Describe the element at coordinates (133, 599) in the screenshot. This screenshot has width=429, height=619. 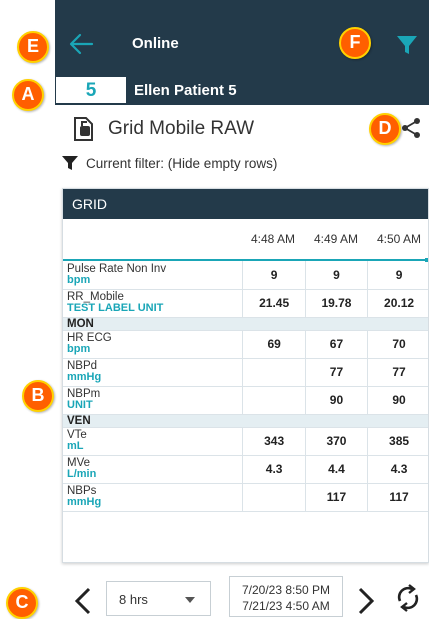
I see `time-range-value: 8 hrs` at that location.